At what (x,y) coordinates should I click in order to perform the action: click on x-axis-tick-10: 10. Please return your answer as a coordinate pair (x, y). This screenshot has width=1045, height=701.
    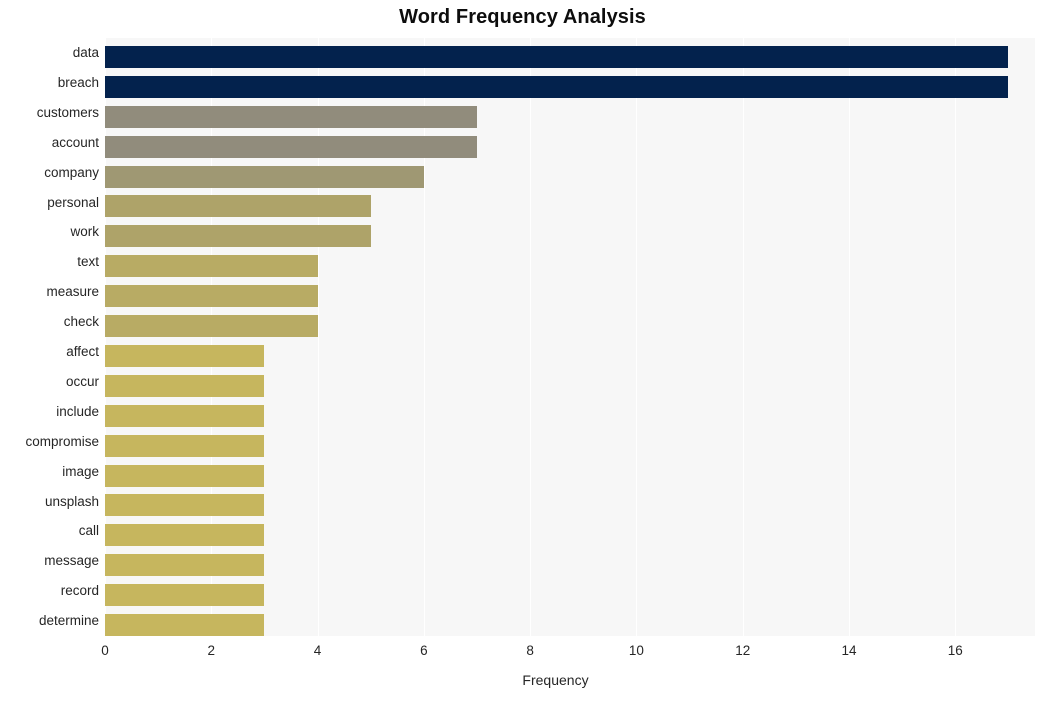
    Looking at the image, I should click on (636, 650).